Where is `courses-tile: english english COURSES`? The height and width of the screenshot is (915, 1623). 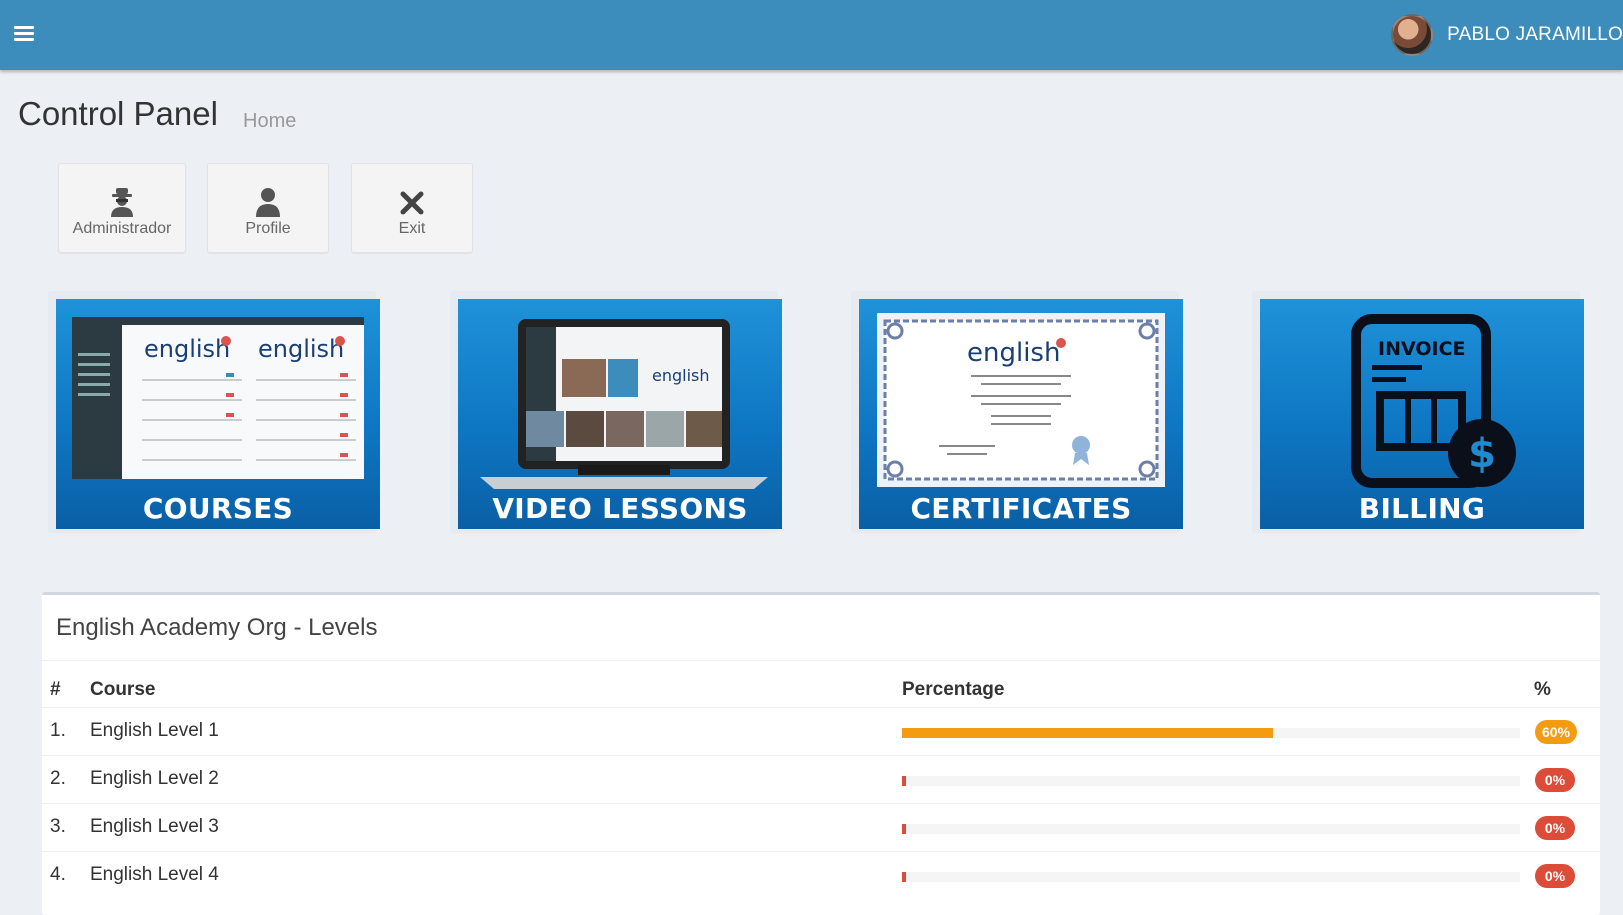 courses-tile: english english COURSES is located at coordinates (218, 414).